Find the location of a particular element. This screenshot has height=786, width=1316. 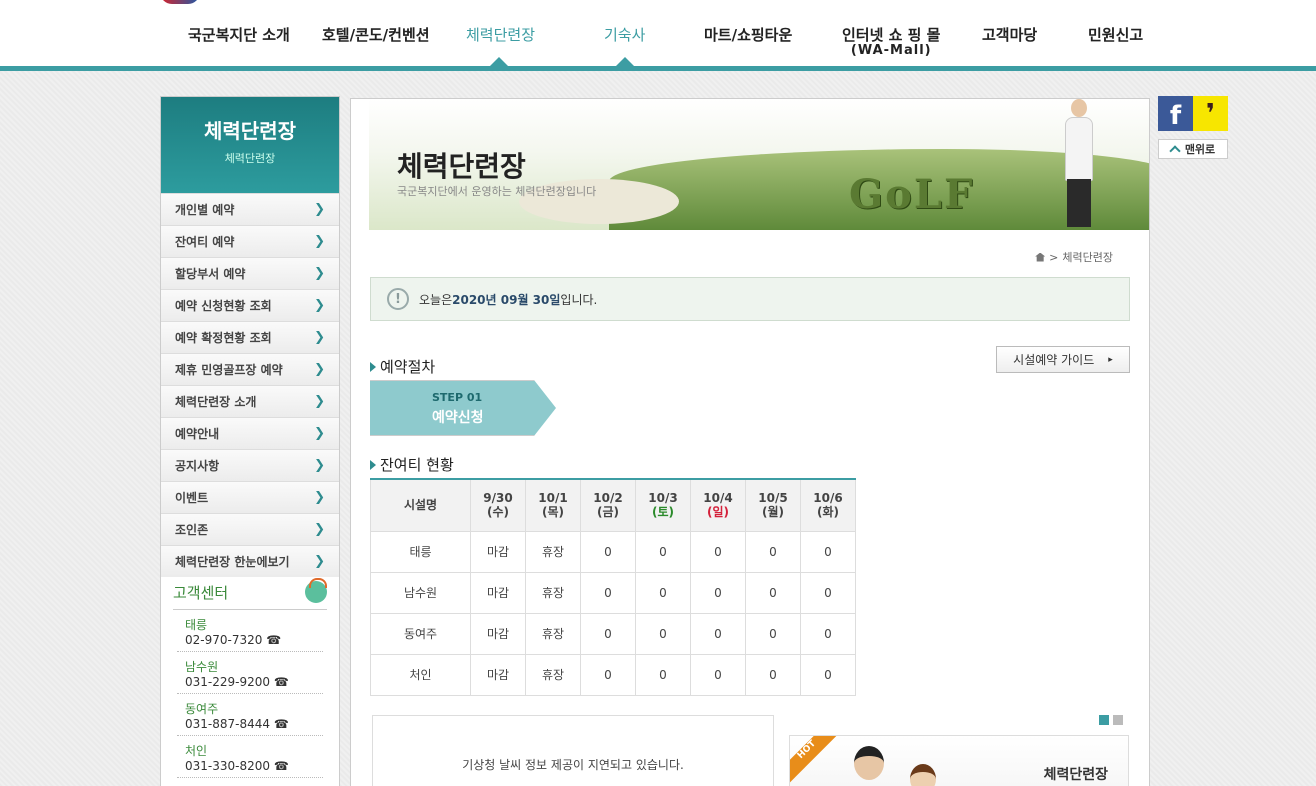

header-day: 10/1 (목) is located at coordinates (553, 505).